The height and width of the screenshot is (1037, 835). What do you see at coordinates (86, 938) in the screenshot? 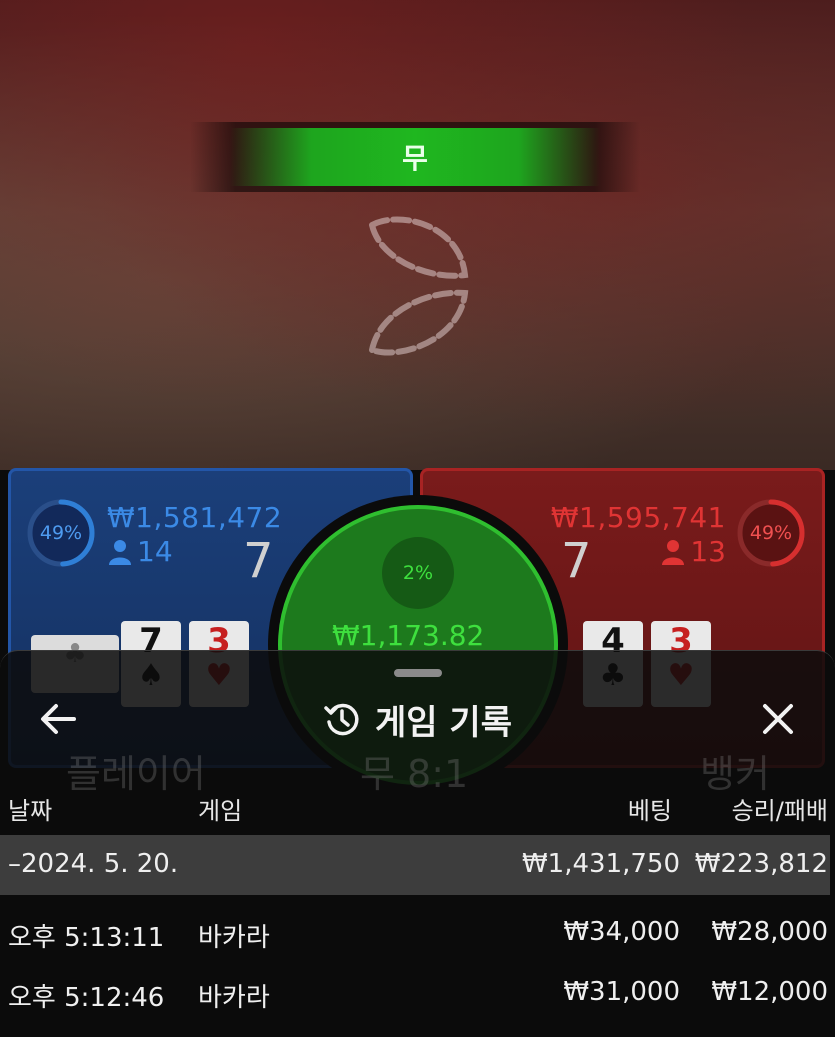
I see `row-time: 오후 5:13:11` at bounding box center [86, 938].